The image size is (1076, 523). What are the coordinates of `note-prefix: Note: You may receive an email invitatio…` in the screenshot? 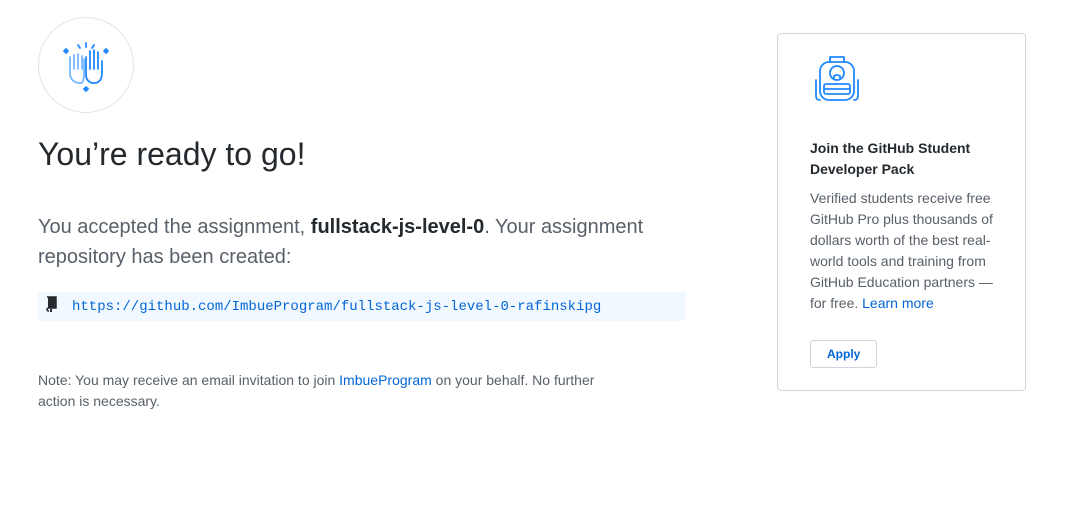 It's located at (189, 380).